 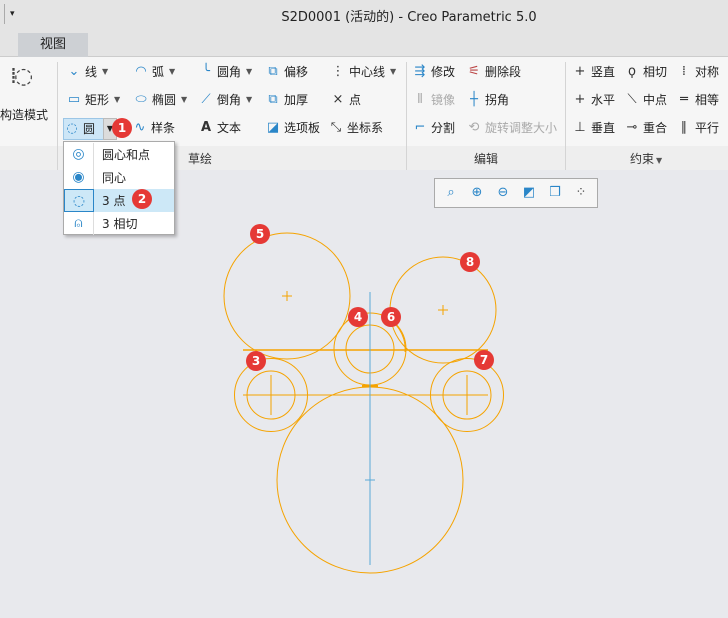 What do you see at coordinates (142, 199) in the screenshot?
I see `step-badge: 2` at bounding box center [142, 199].